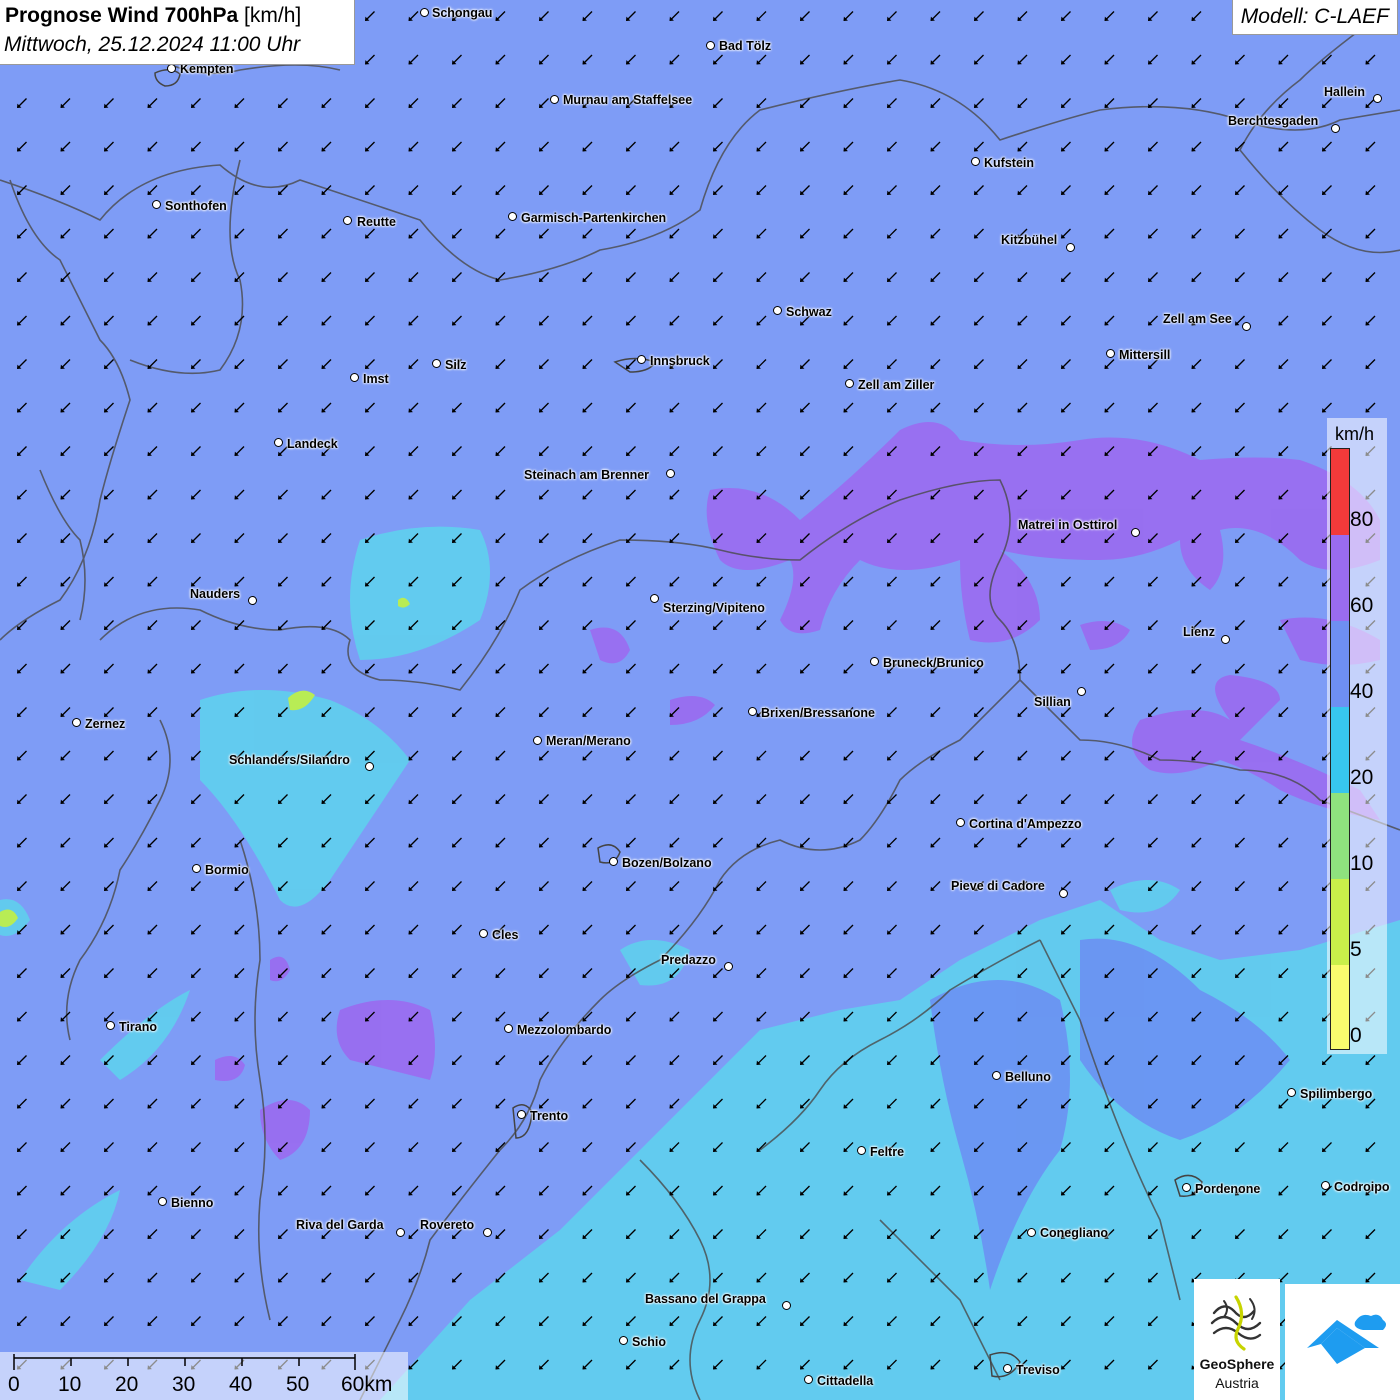 This screenshot has width=1400, height=1400. What do you see at coordinates (1362, 605) in the screenshot?
I see `legend-tick: 60` at bounding box center [1362, 605].